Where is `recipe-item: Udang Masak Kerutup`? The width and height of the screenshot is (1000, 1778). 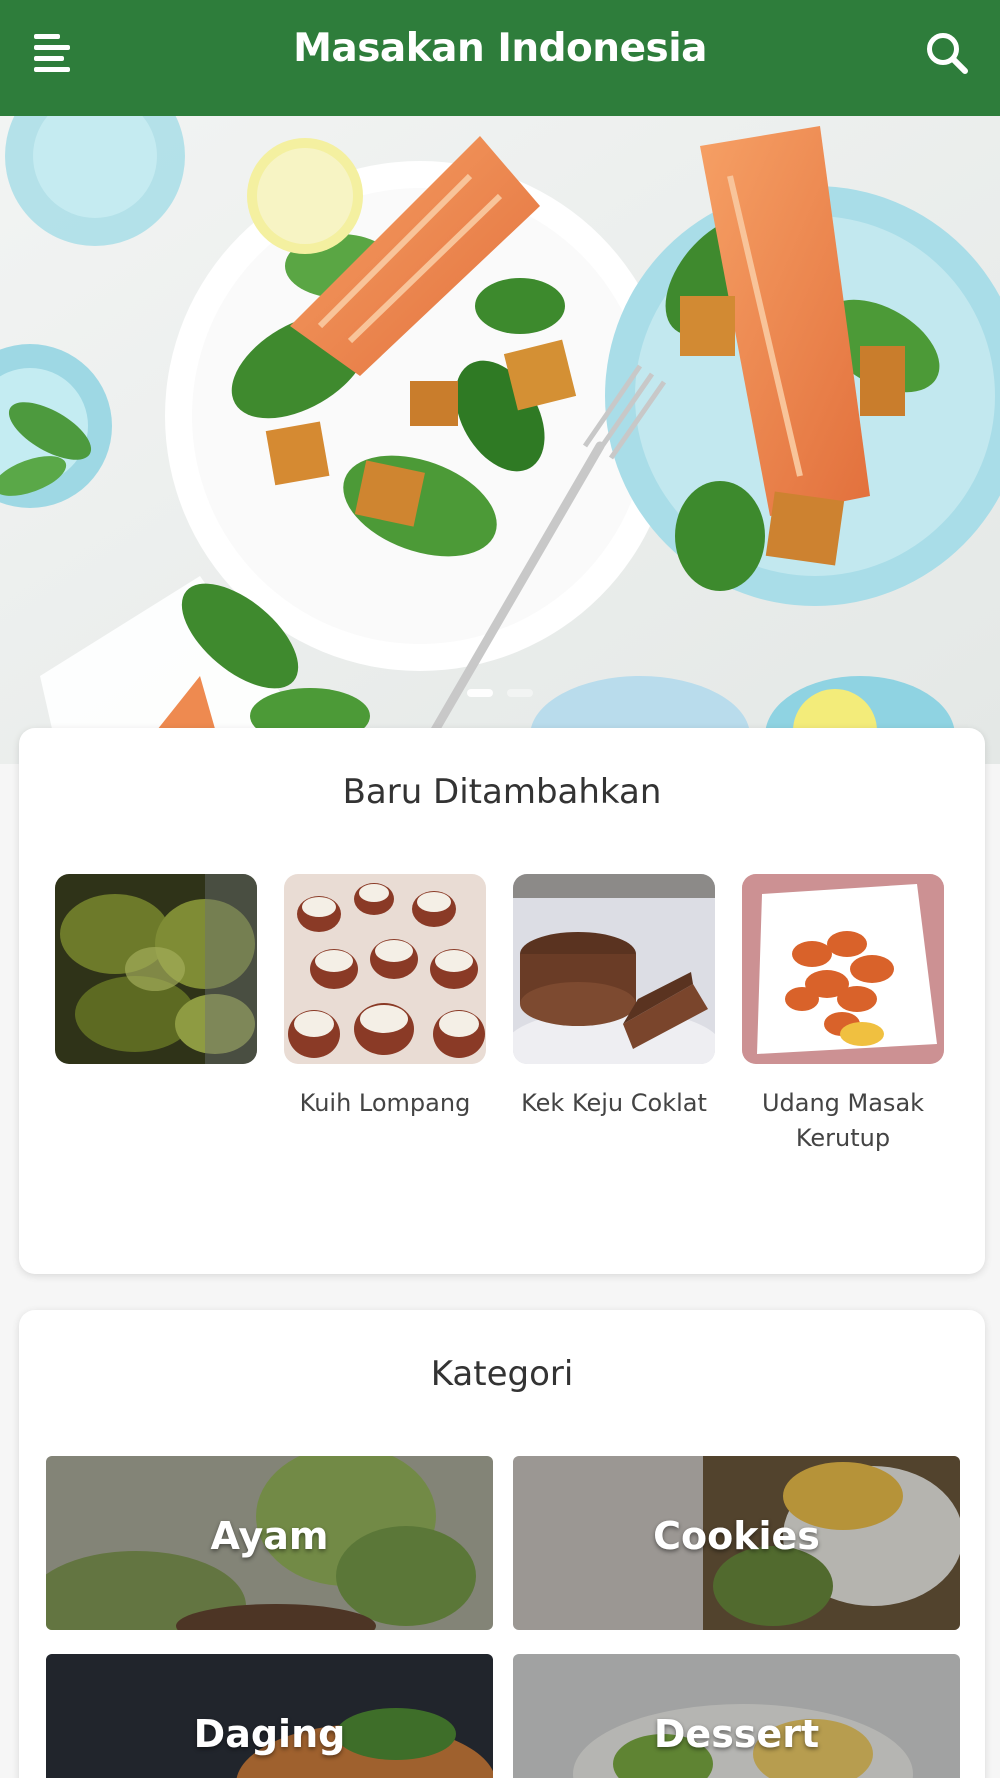 recipe-item: Udang Masak Kerutup is located at coordinates (843, 1015).